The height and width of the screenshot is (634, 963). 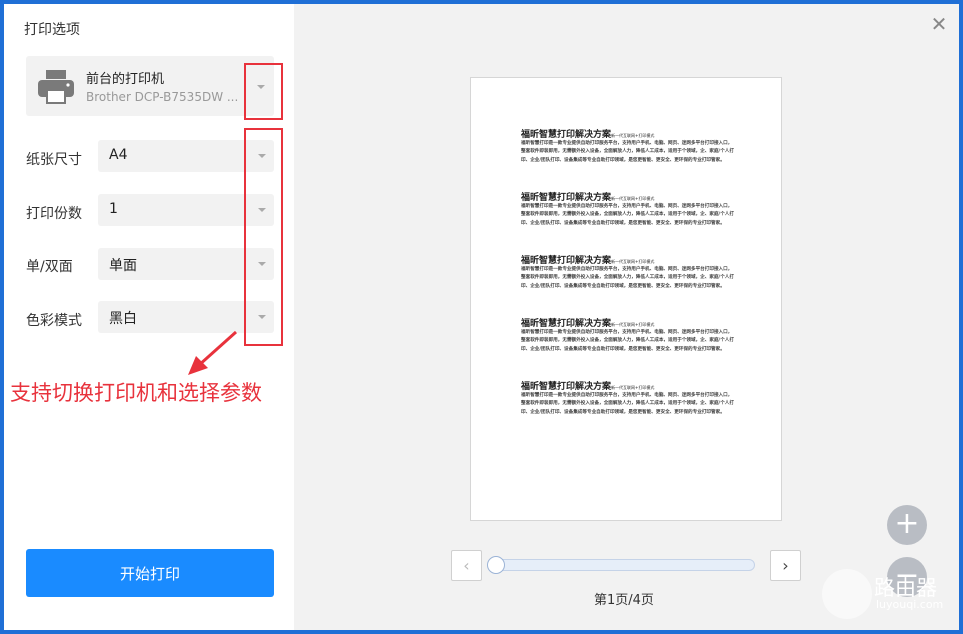 I want to click on highlight-box-settings, so click(x=263, y=237).